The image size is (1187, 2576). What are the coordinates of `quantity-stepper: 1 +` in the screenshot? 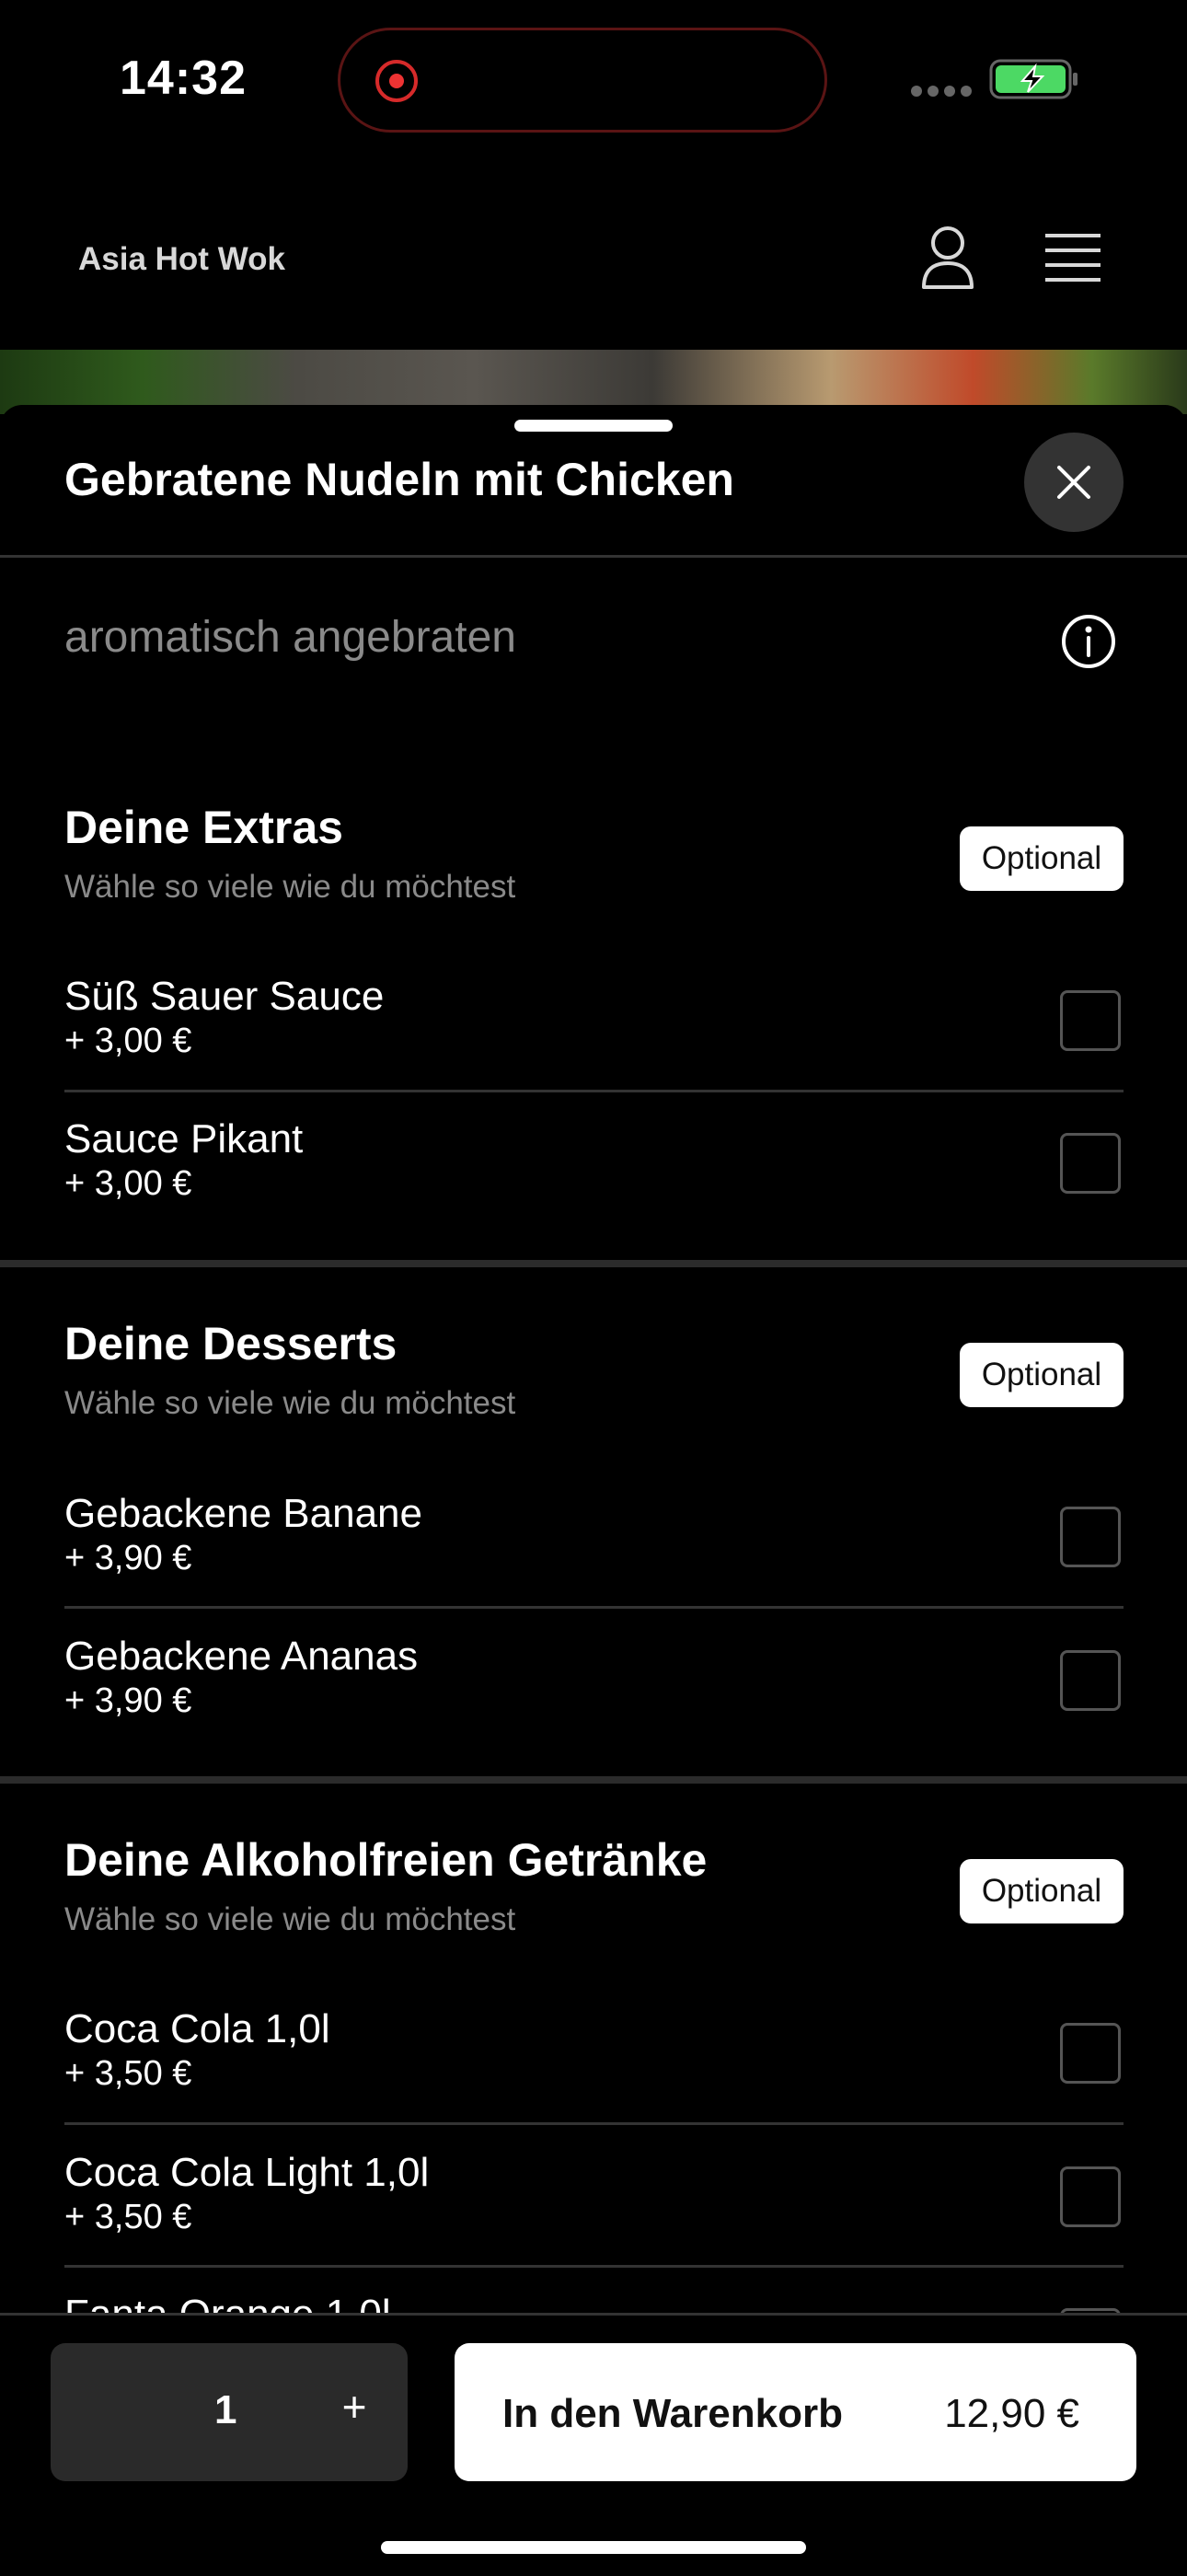 It's located at (229, 2412).